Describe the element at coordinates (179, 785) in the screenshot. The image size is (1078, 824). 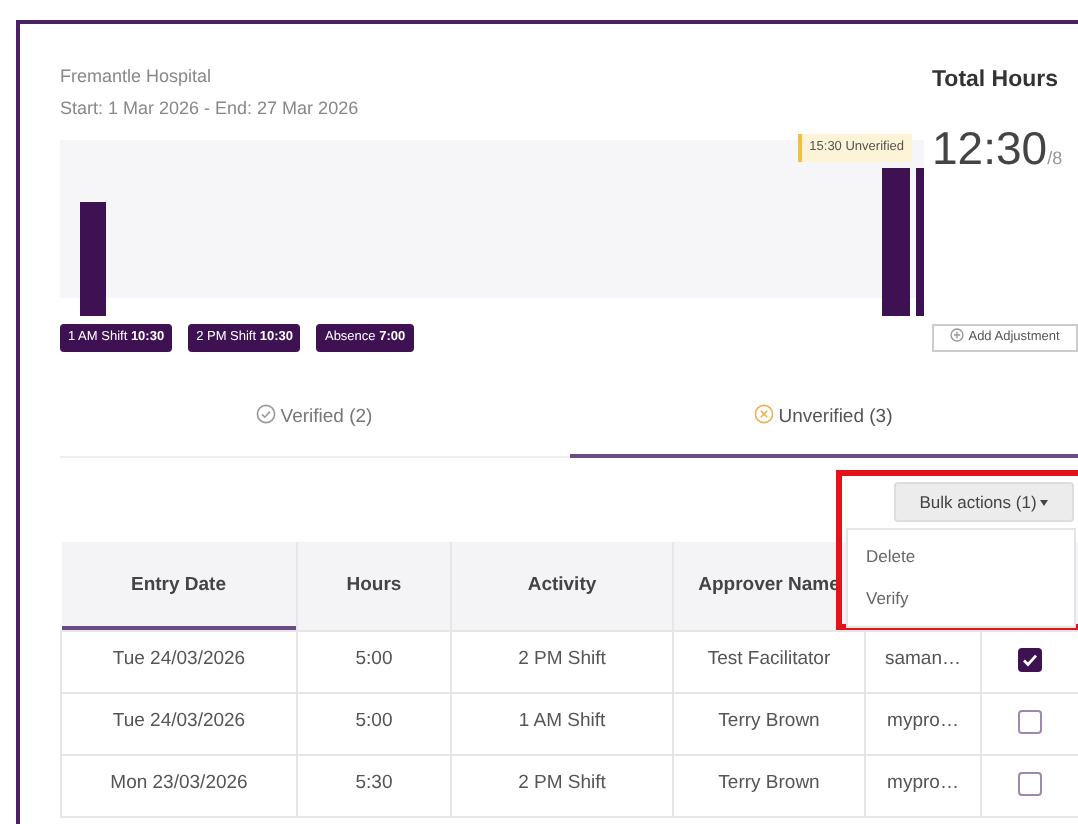
I see `table-cell: Mon 23/03/2026` at that location.